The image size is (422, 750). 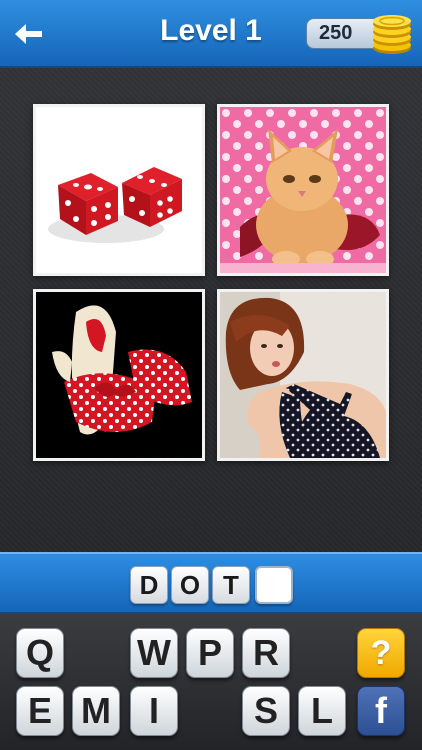 I want to click on letter-key-r: R, so click(x=266, y=653).